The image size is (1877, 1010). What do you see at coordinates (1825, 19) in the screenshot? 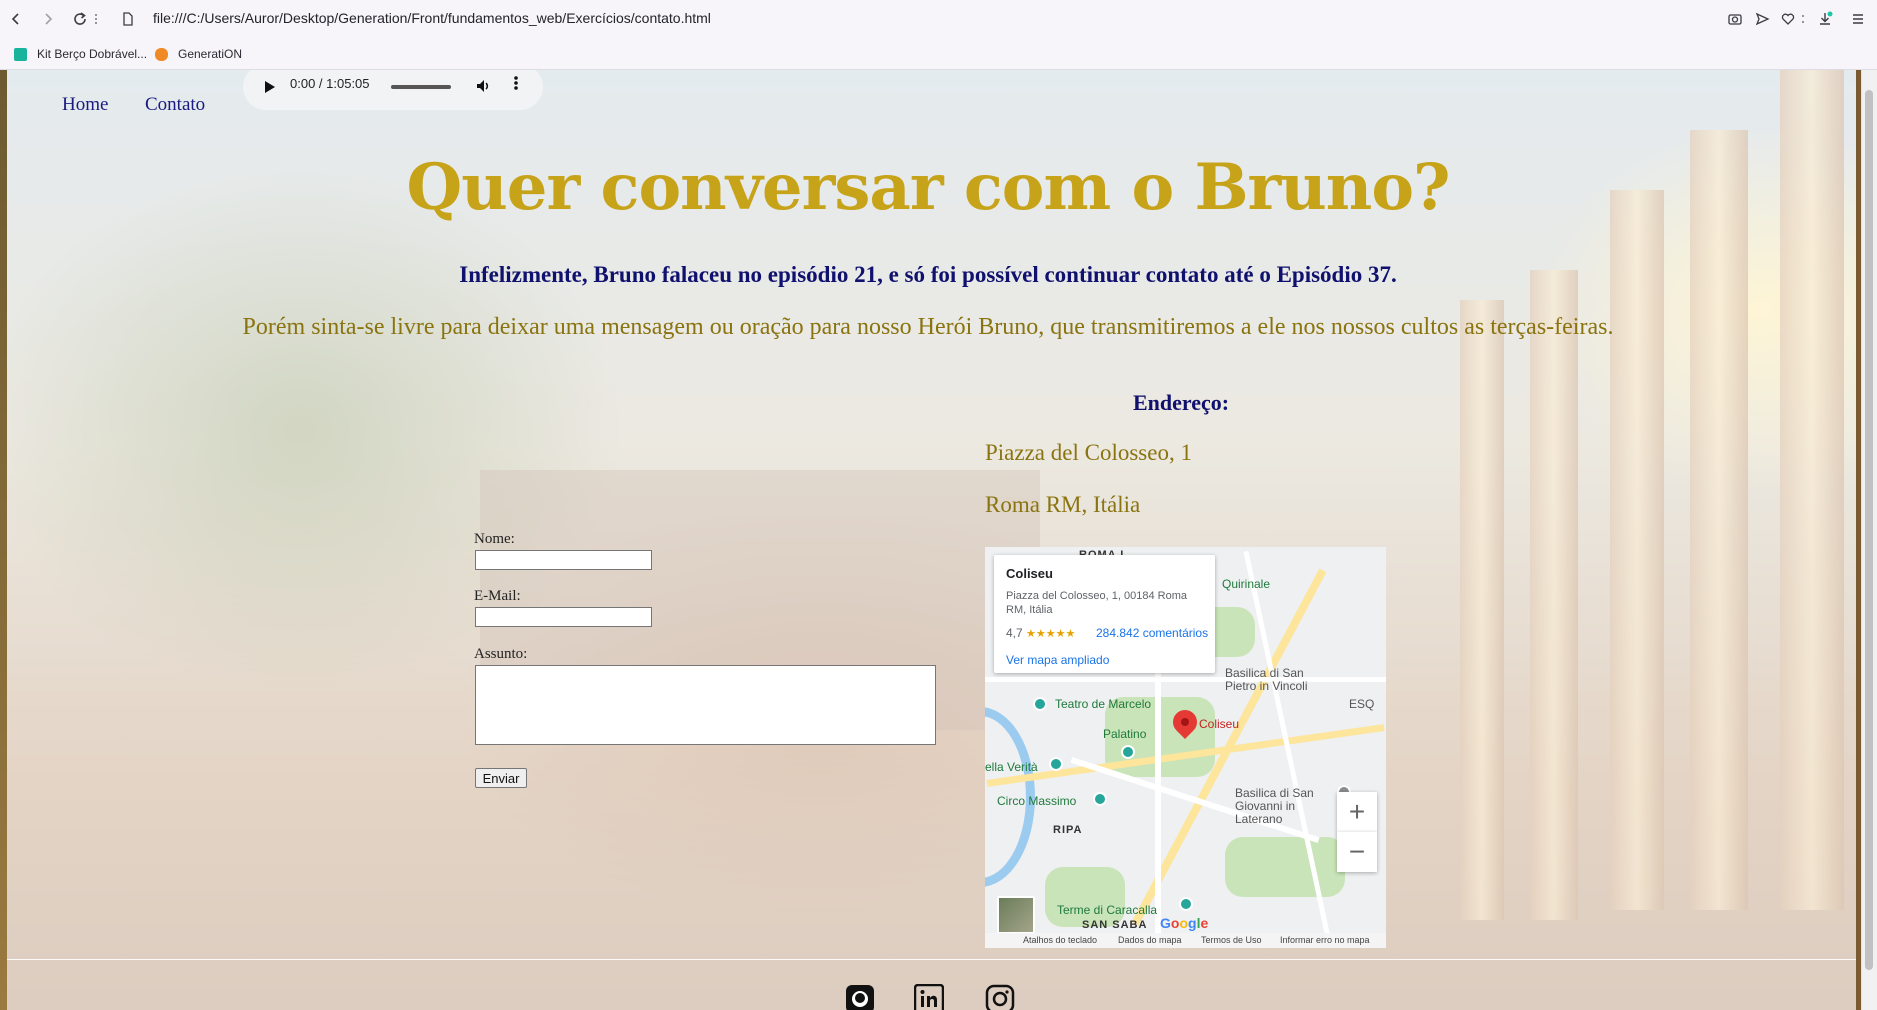
I see `download-icon` at bounding box center [1825, 19].